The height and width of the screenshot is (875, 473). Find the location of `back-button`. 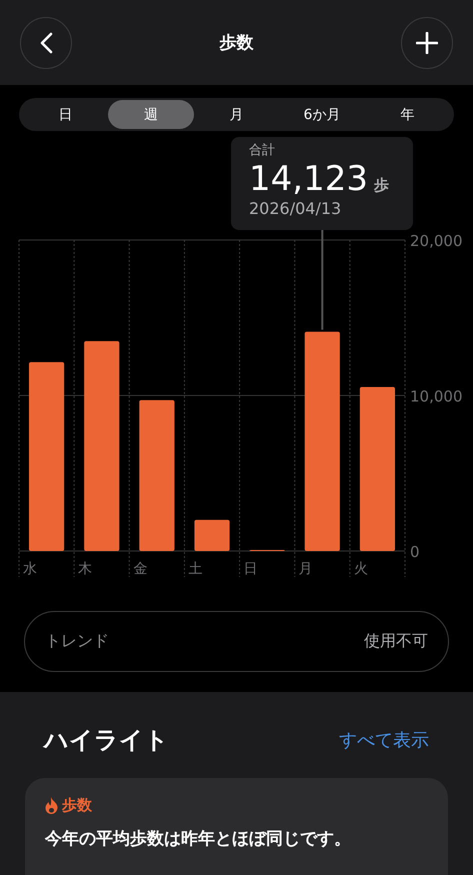

back-button is located at coordinates (46, 42).